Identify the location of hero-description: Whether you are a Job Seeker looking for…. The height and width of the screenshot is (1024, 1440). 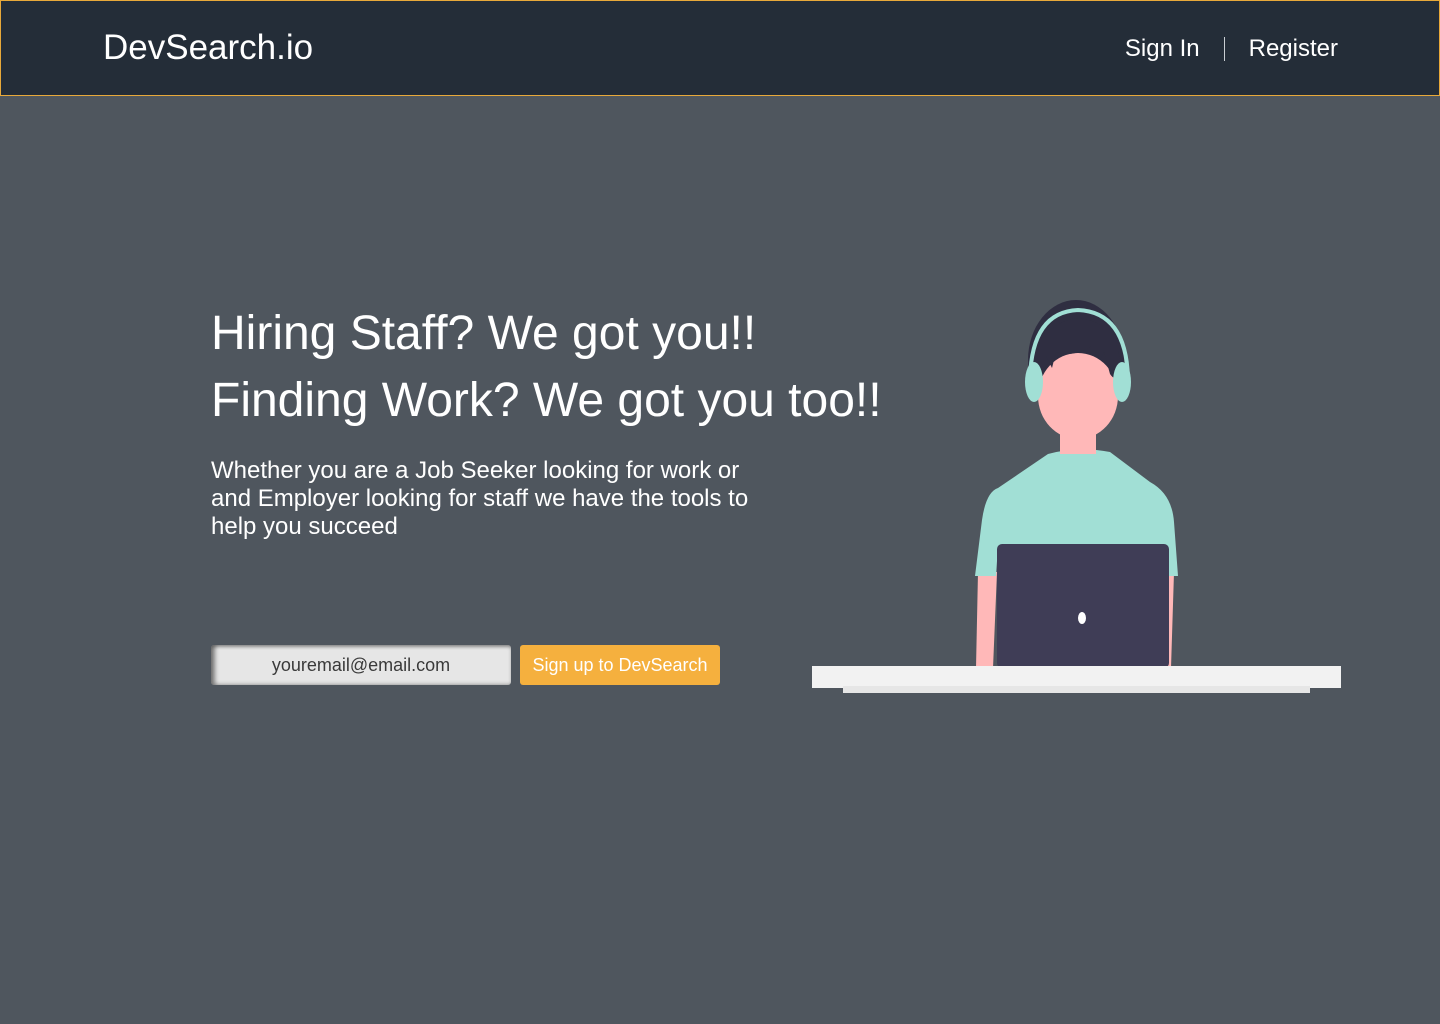
(480, 498).